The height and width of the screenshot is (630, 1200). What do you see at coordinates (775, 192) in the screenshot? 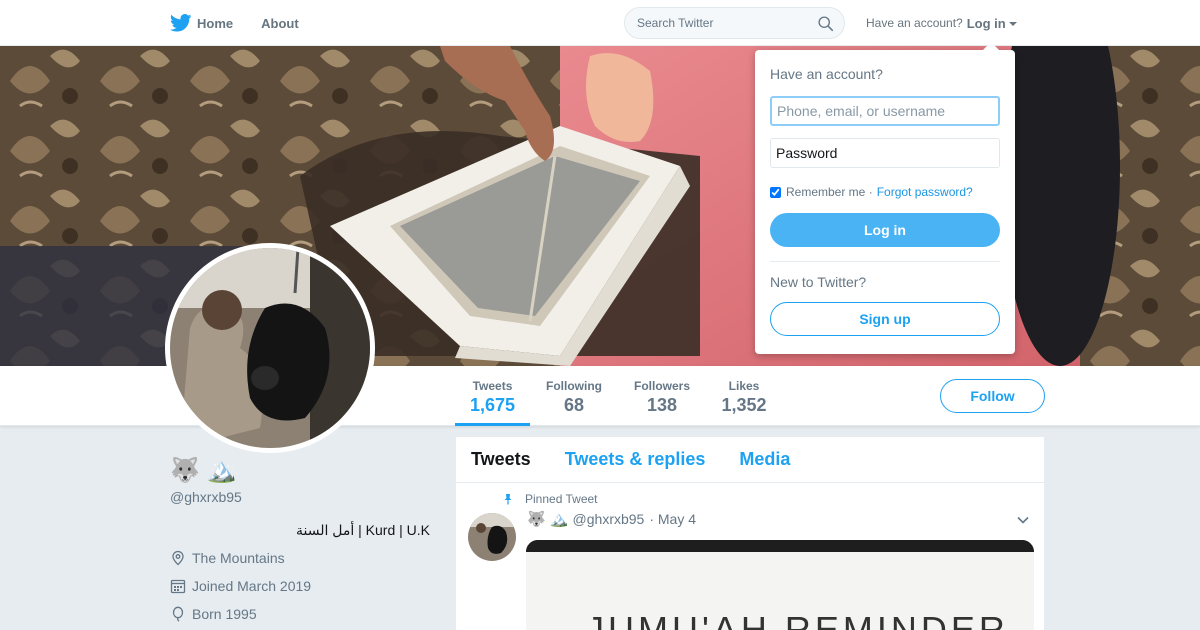
I see `remember-checkbox` at bounding box center [775, 192].